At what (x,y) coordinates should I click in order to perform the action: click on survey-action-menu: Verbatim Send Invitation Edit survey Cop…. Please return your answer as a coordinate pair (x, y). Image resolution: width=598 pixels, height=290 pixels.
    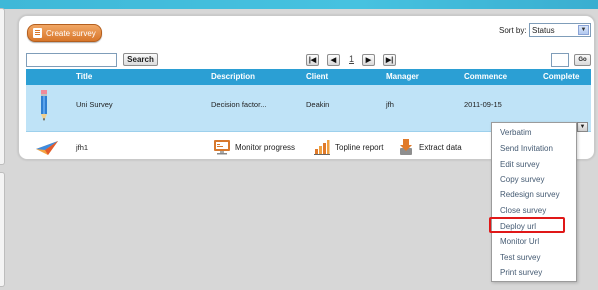
    Looking at the image, I should click on (534, 202).